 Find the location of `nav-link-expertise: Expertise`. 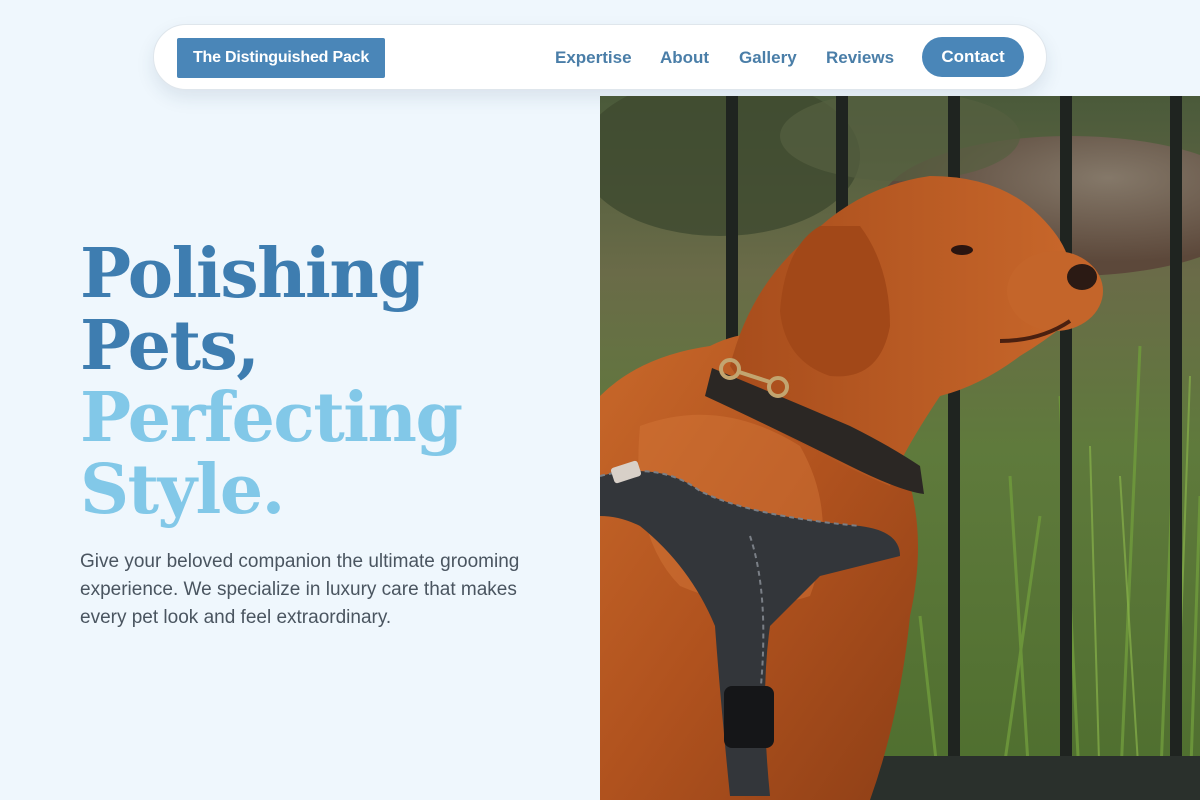

nav-link-expertise: Expertise is located at coordinates (593, 58).